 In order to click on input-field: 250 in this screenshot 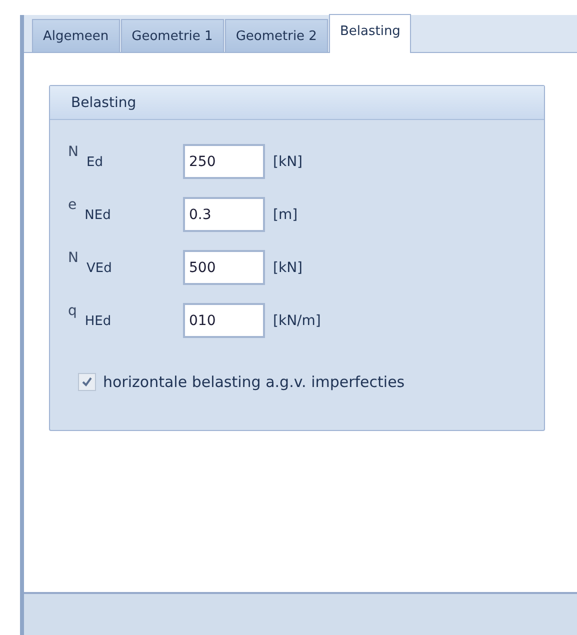, I will do `click(224, 161)`.